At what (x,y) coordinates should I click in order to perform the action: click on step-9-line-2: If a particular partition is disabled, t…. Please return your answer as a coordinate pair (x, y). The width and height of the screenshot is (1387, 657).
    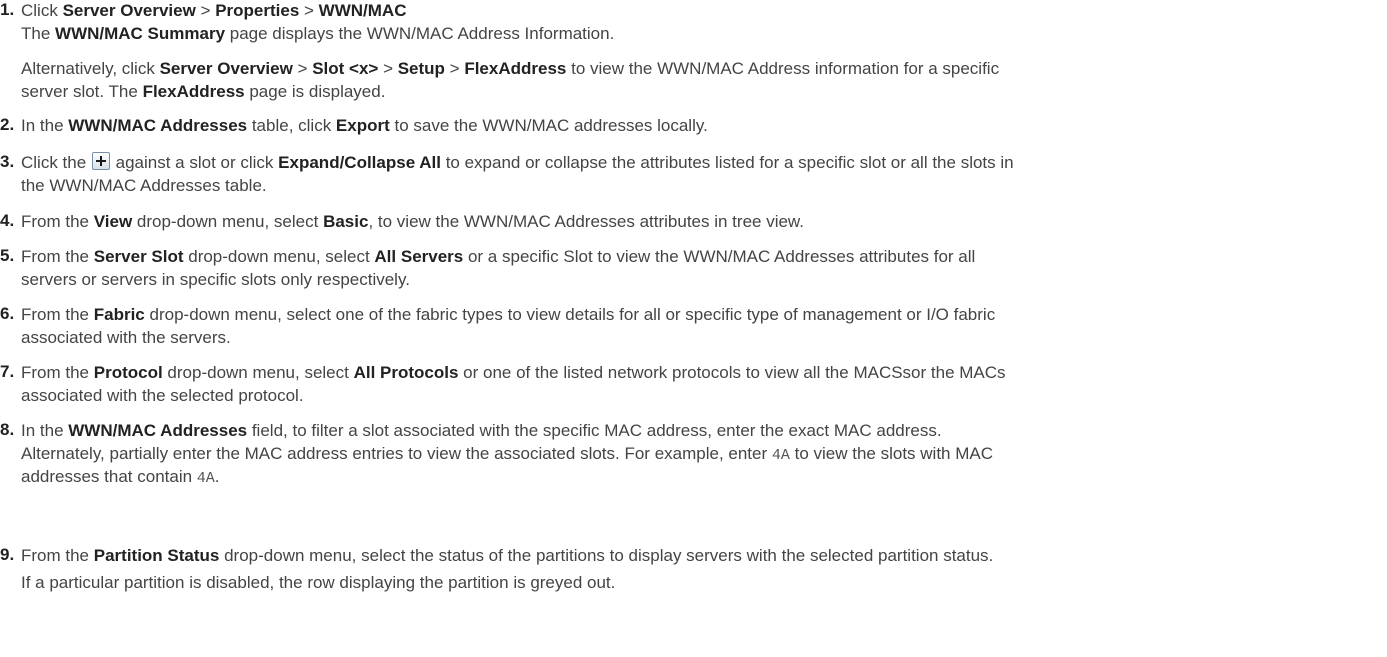
    Looking at the image, I should click on (318, 582).